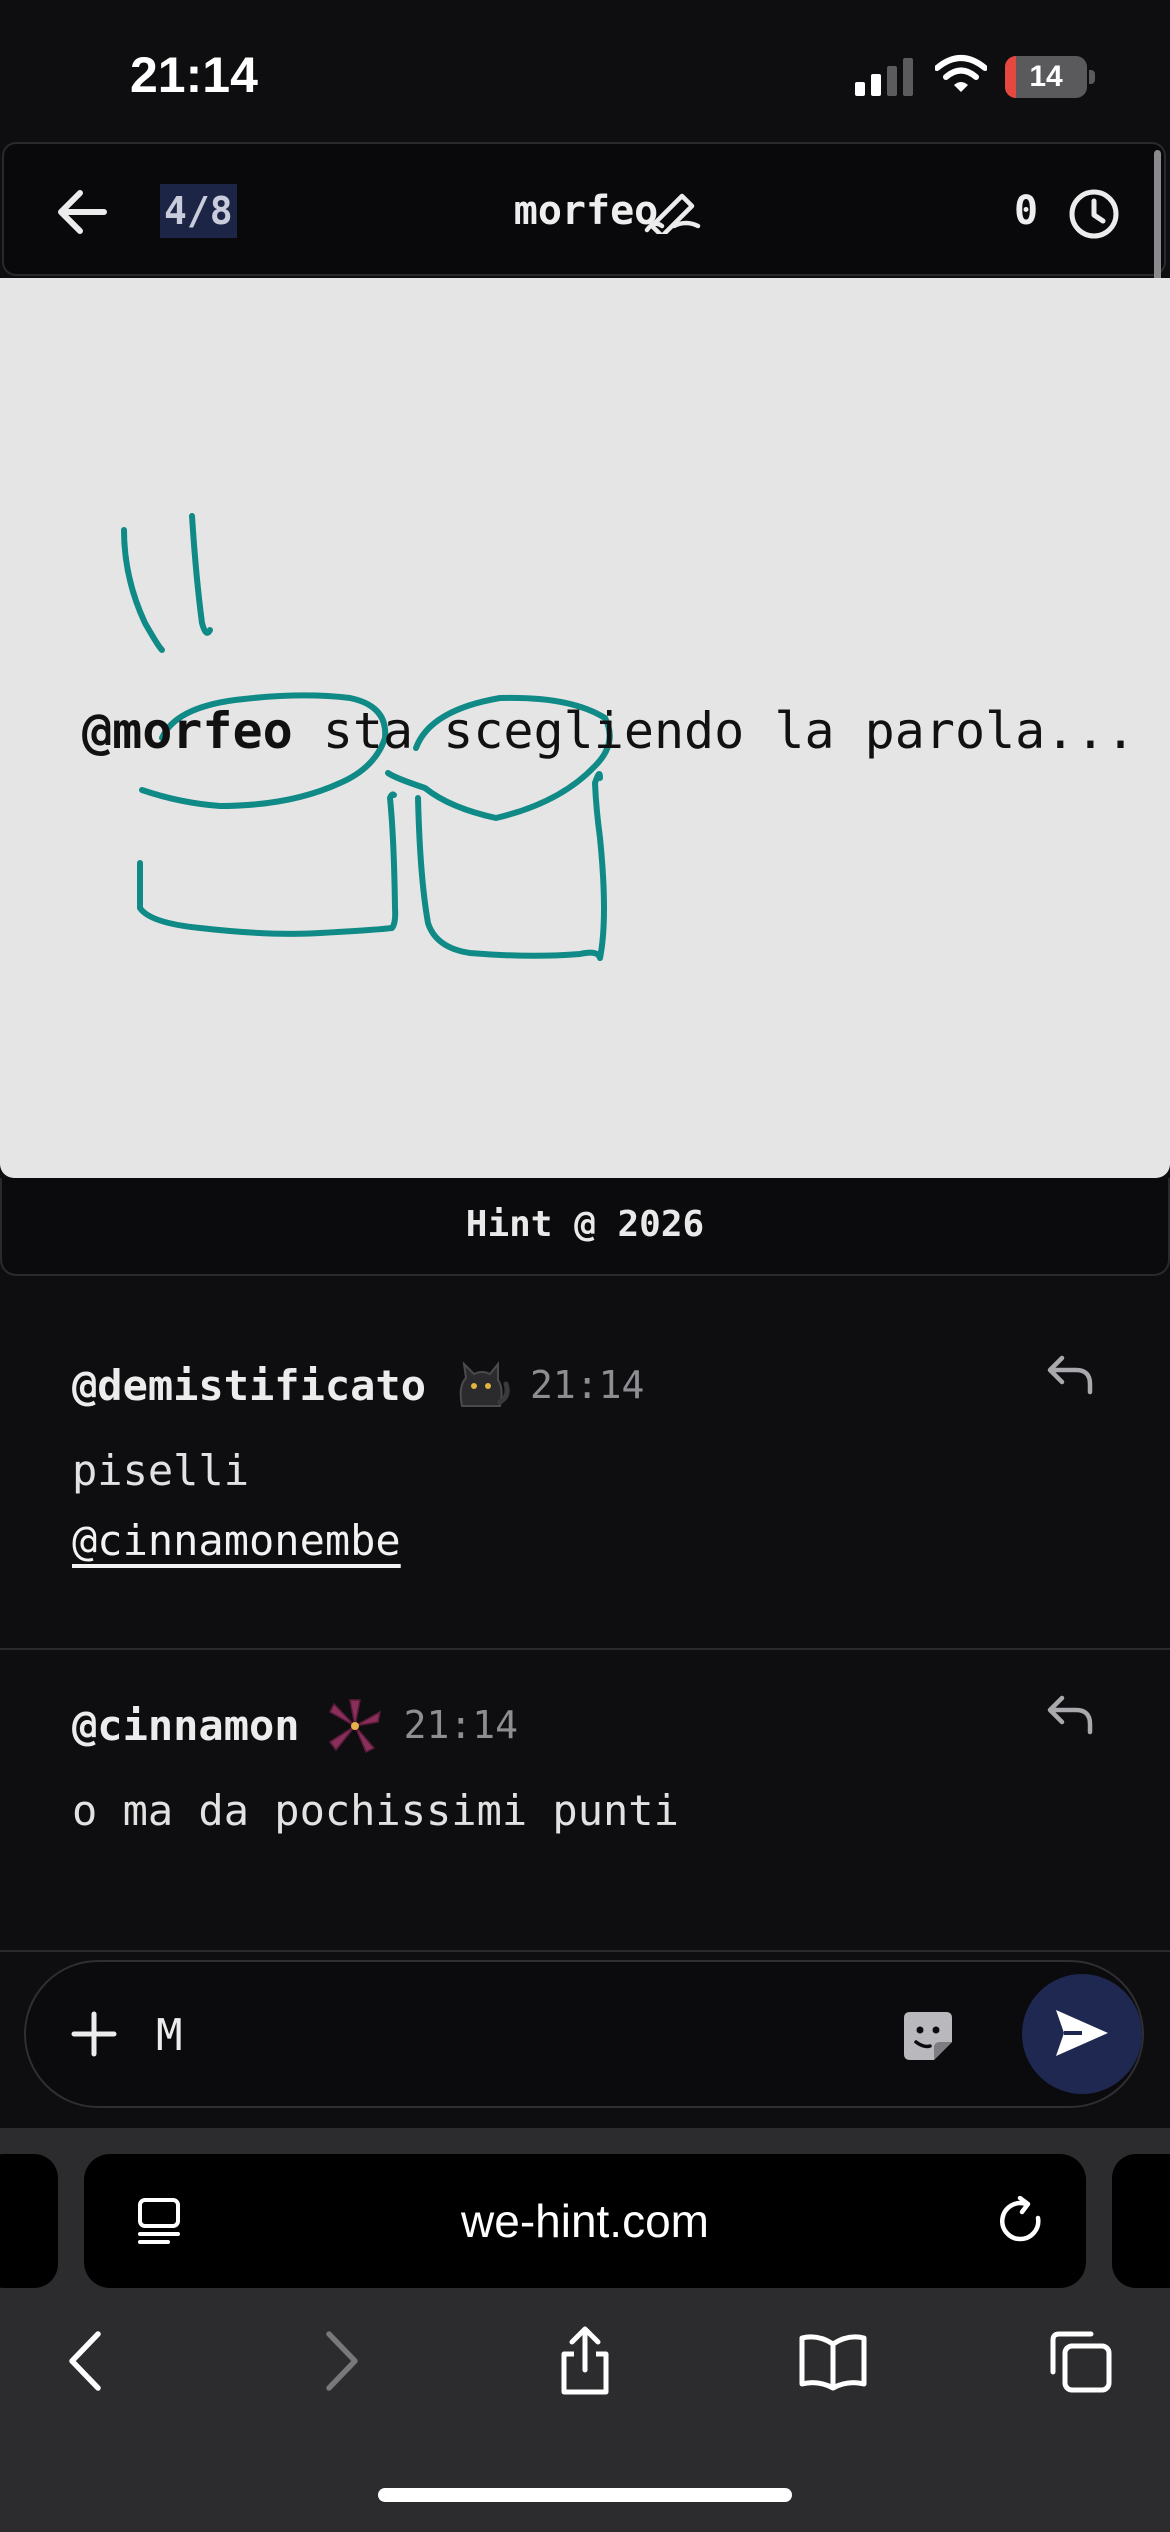  Describe the element at coordinates (249, 1385) in the screenshot. I see `message-username: @demistificato` at that location.